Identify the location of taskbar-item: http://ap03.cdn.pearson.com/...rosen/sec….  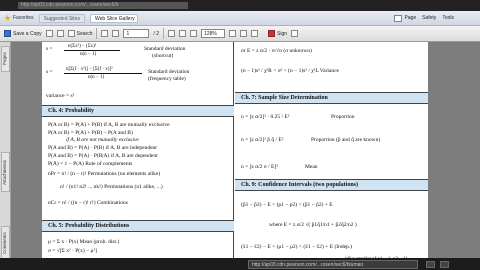
(333, 264).